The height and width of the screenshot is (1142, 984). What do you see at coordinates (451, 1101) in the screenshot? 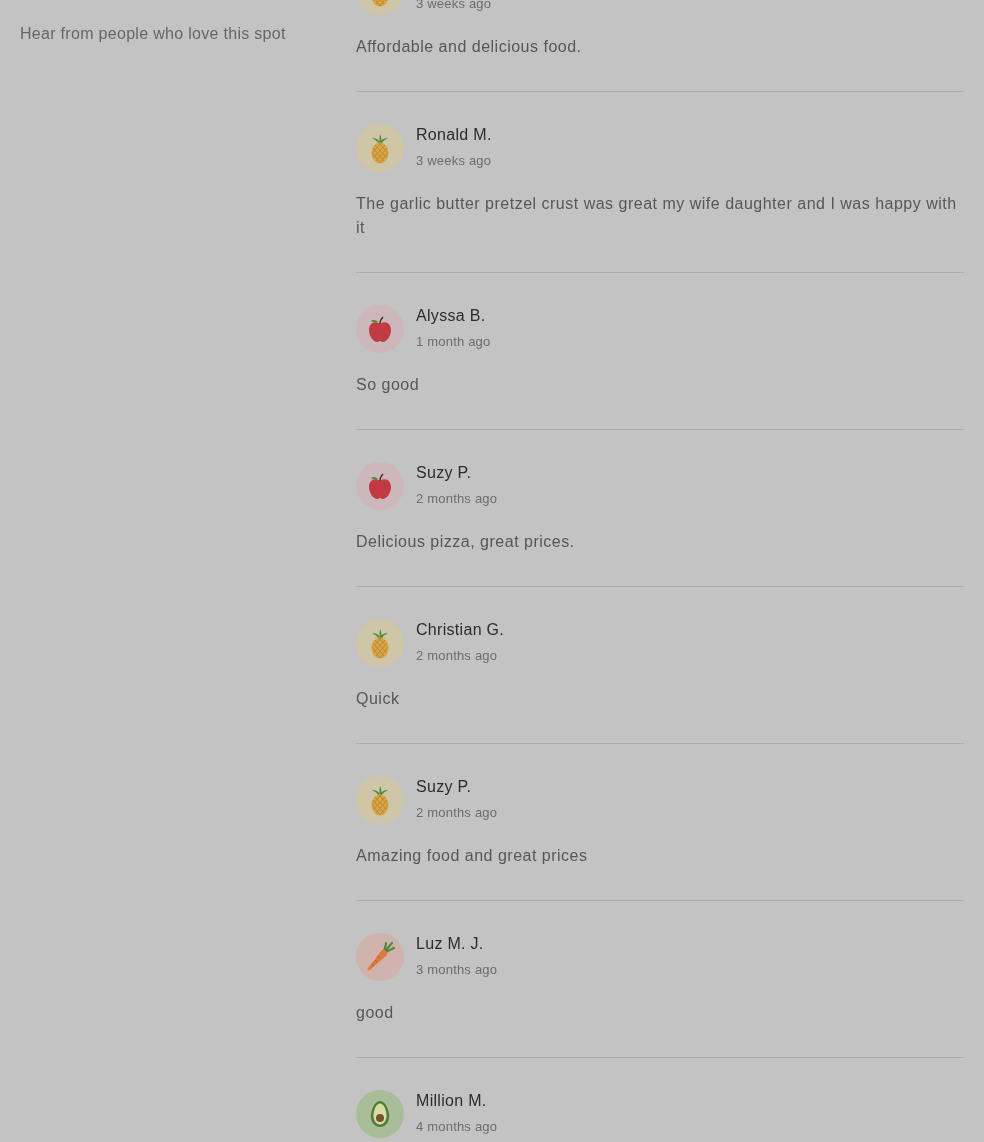
I see `reviewer-name: Million M.` at bounding box center [451, 1101].